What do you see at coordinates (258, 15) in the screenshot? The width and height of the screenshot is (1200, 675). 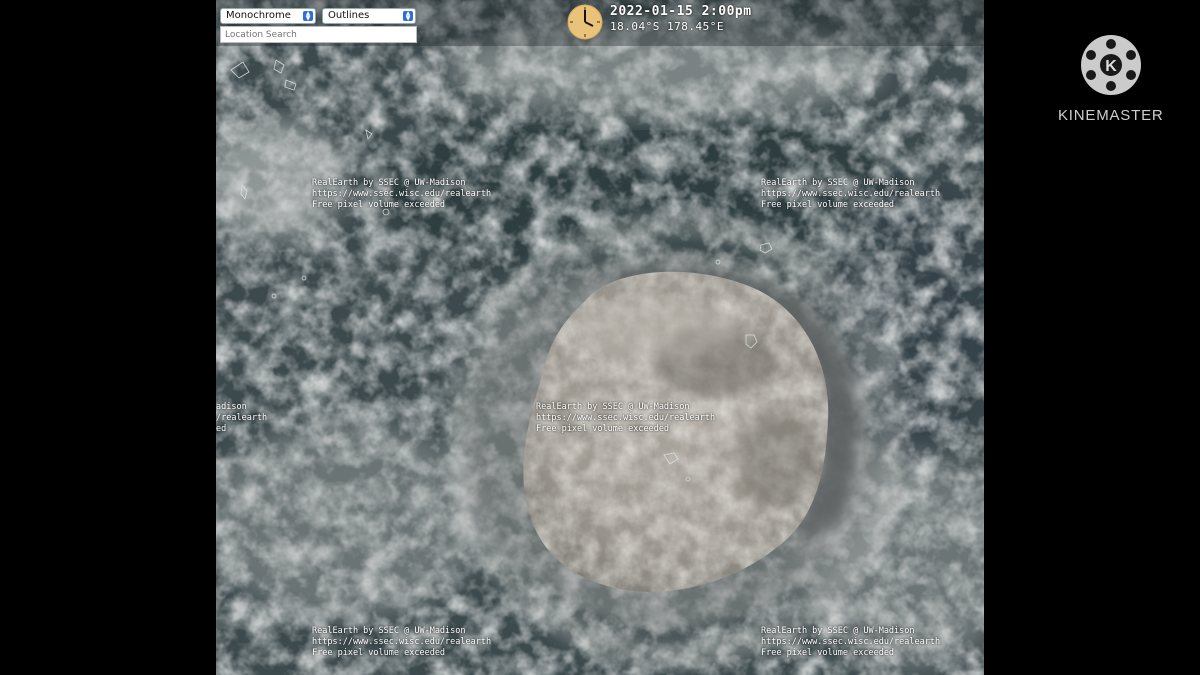 I see `basemap-select-value: Monochrome` at bounding box center [258, 15].